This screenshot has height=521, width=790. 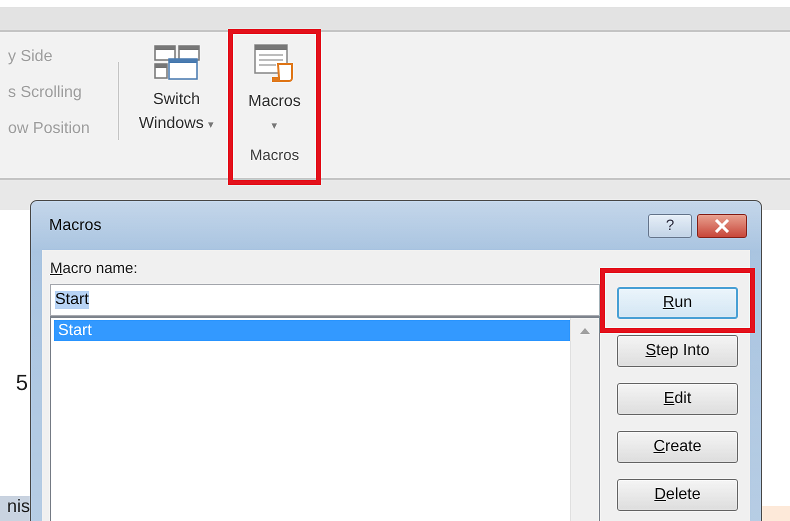 What do you see at coordinates (94, 268) in the screenshot?
I see `field-label: Macro name:` at bounding box center [94, 268].